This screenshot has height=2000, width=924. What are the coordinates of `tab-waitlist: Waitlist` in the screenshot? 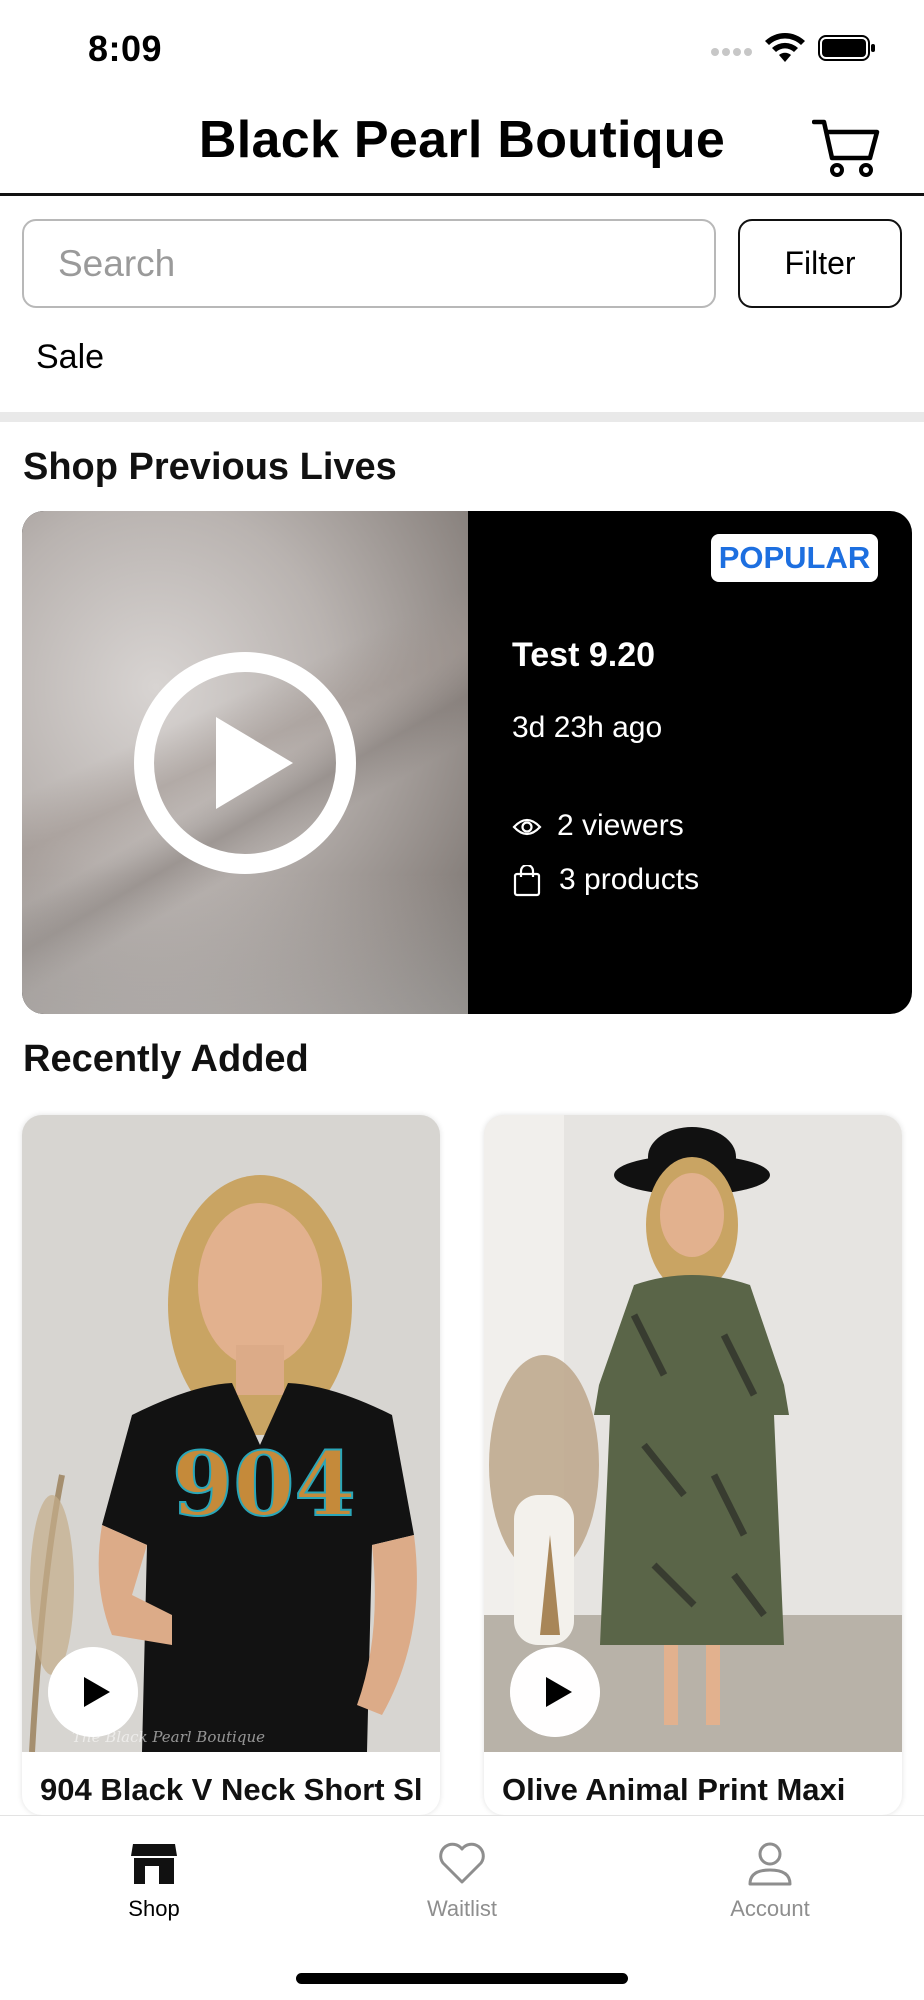 It's located at (462, 1876).